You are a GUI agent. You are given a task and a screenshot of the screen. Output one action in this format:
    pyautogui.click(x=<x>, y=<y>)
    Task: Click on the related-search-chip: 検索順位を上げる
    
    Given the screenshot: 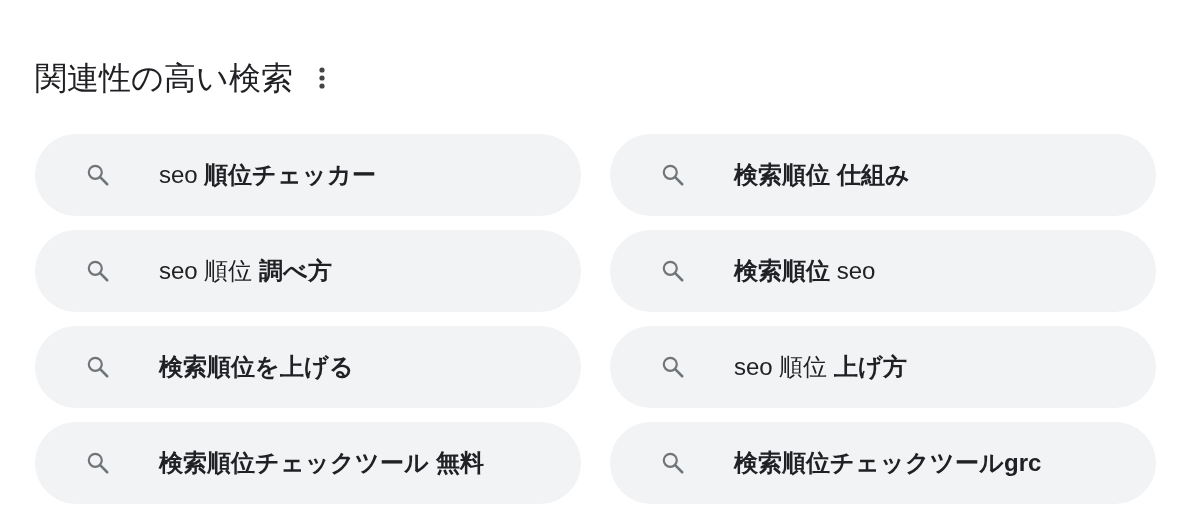 What is the action you would take?
    pyautogui.click(x=308, y=367)
    